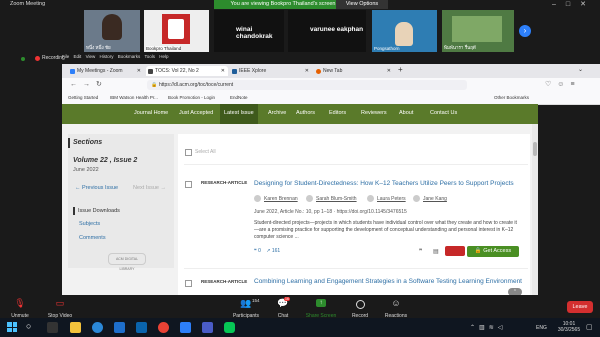 The height and width of the screenshot is (337, 600). Describe the element at coordinates (396, 303) in the screenshot. I see `reactions-icon: ☺` at that location.